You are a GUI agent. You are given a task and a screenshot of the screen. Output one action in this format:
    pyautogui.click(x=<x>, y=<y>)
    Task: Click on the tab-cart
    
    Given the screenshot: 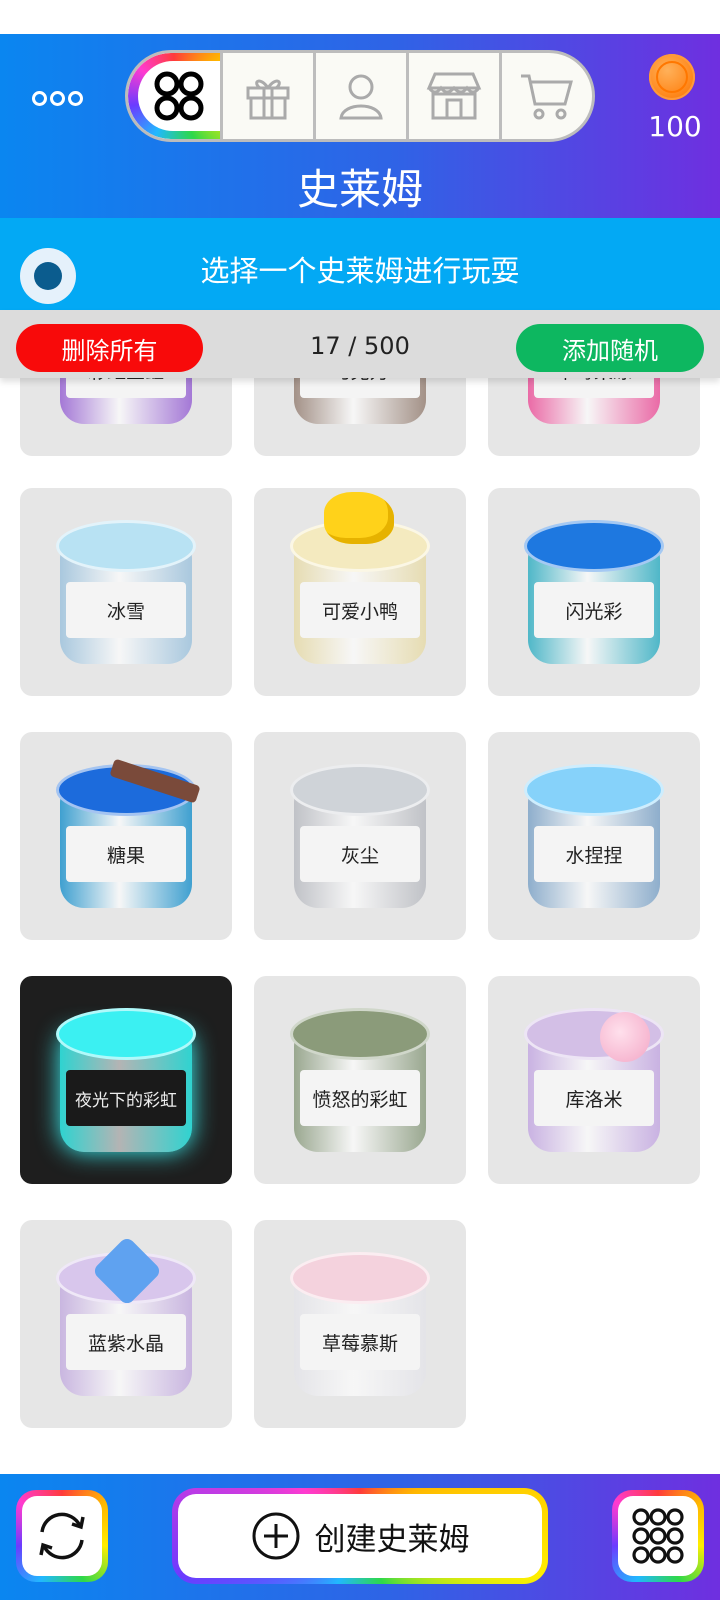 What is the action you would take?
    pyautogui.click(x=545, y=96)
    